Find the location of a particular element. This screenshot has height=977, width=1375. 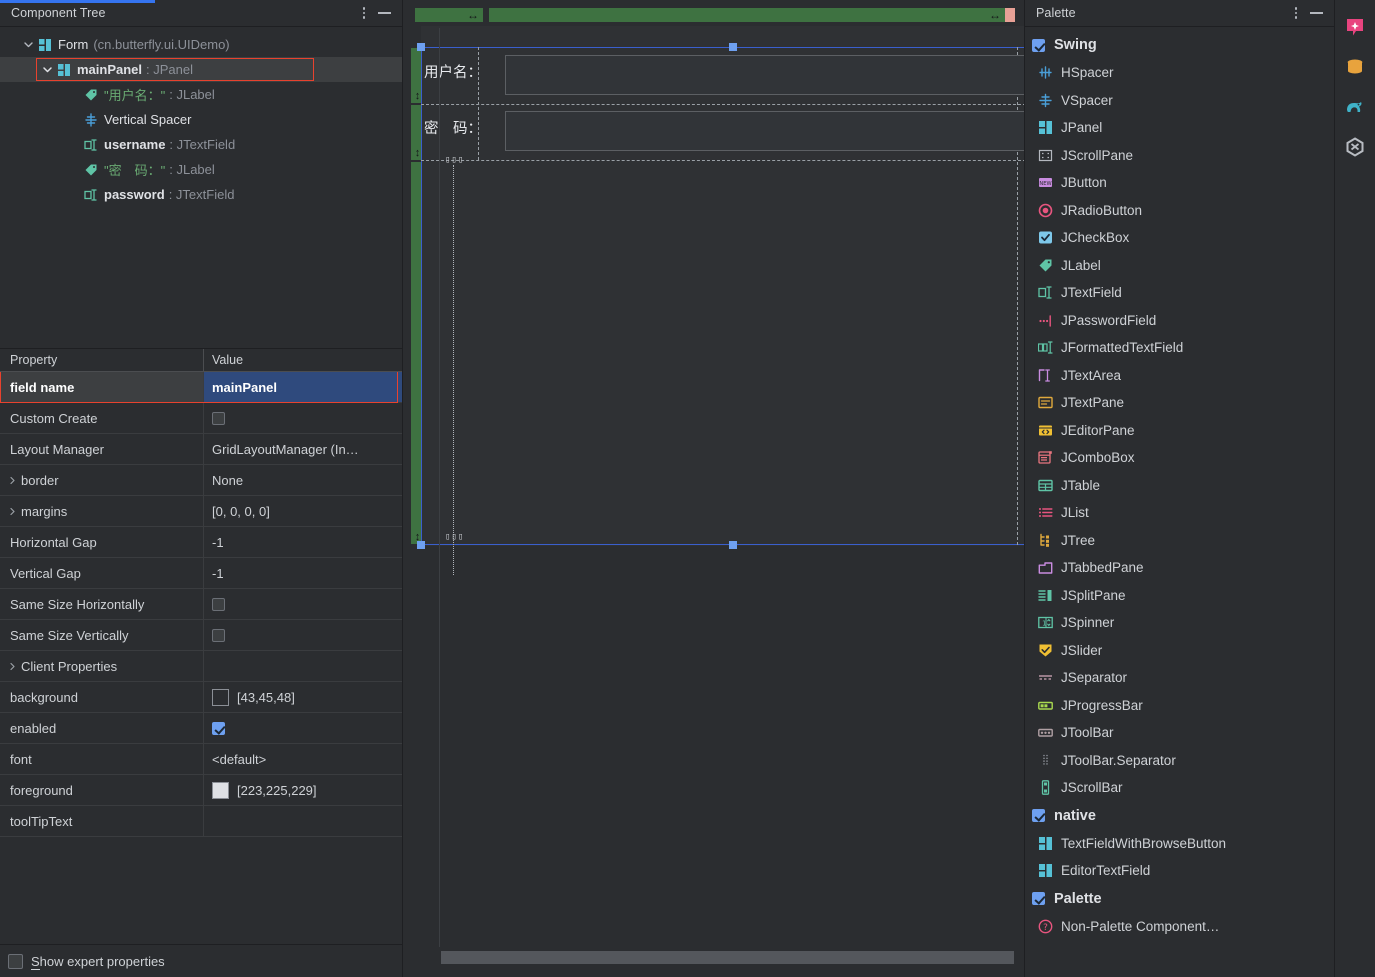

palette-item-jprogressbar: JProgressBar is located at coordinates (1179, 706).